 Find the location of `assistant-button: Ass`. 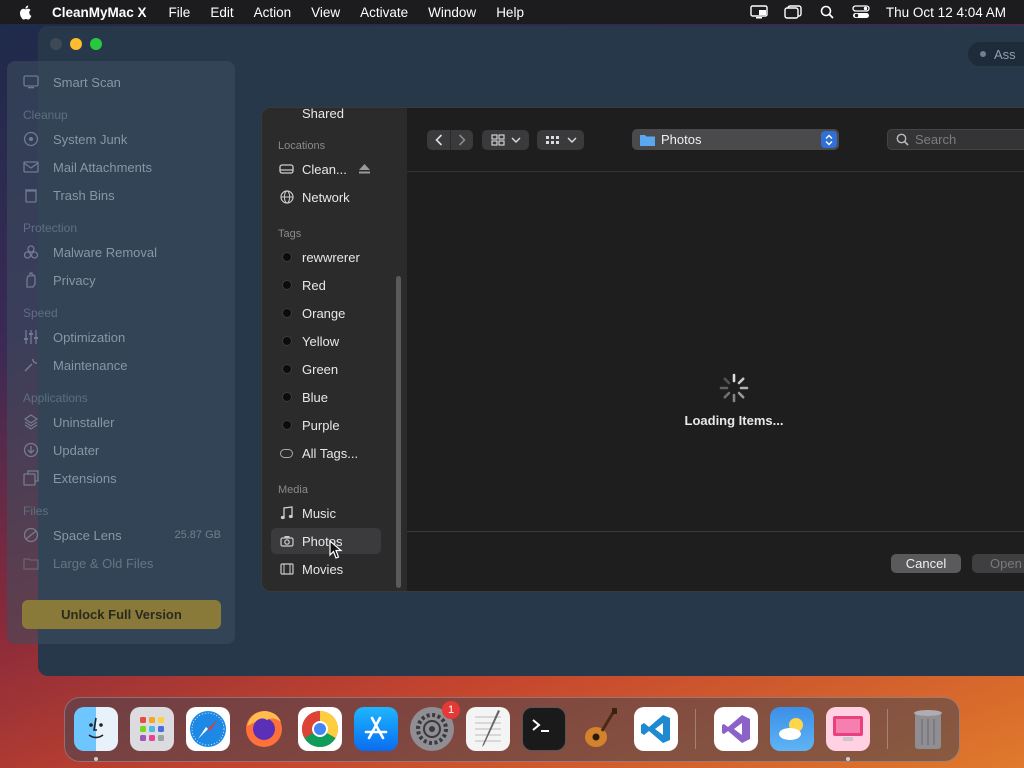

assistant-button: Ass is located at coordinates (996, 54).